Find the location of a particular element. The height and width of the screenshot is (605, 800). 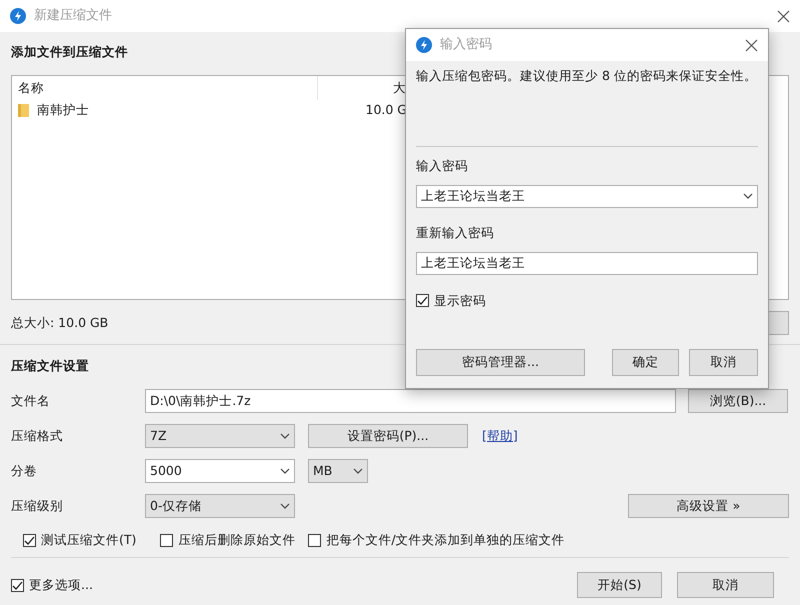

dropdown: MB is located at coordinates (338, 471).